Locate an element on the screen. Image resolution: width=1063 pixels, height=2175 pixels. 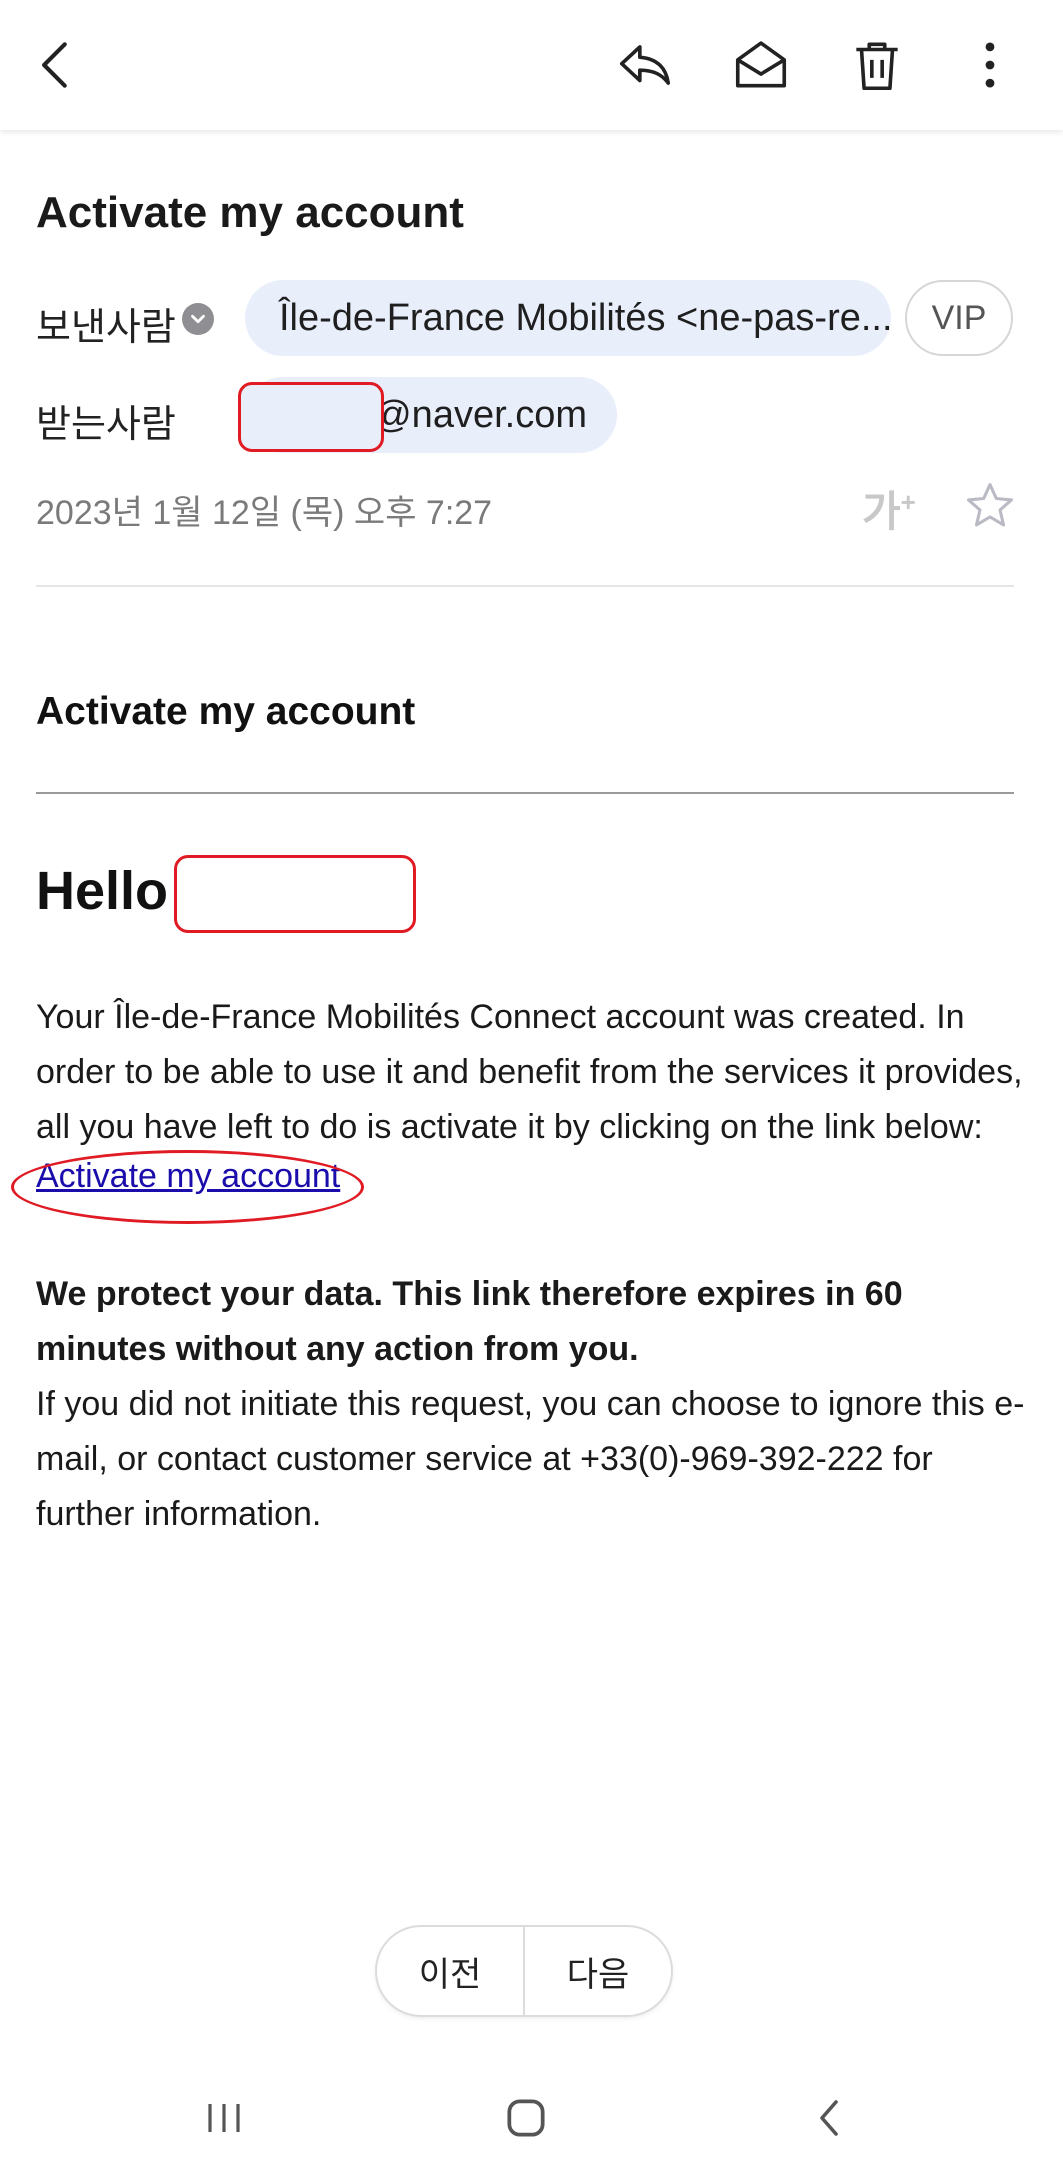
home-icon is located at coordinates (526, 2118).